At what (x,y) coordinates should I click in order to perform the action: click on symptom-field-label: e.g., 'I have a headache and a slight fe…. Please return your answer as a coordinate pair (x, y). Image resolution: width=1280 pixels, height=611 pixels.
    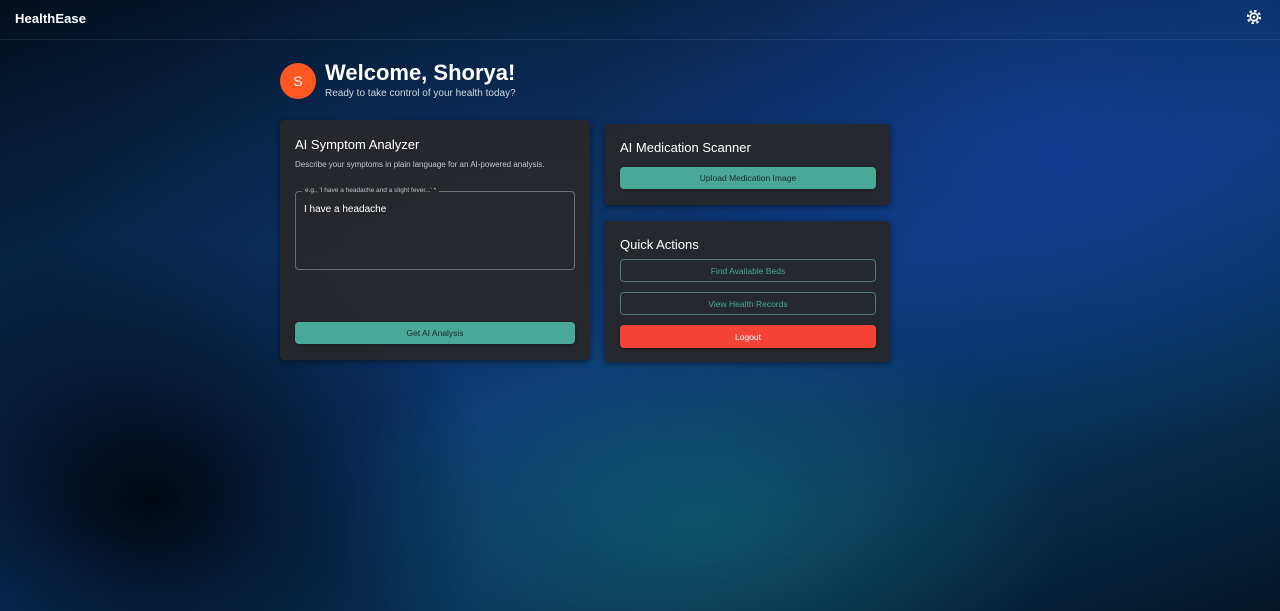
    Looking at the image, I should click on (371, 190).